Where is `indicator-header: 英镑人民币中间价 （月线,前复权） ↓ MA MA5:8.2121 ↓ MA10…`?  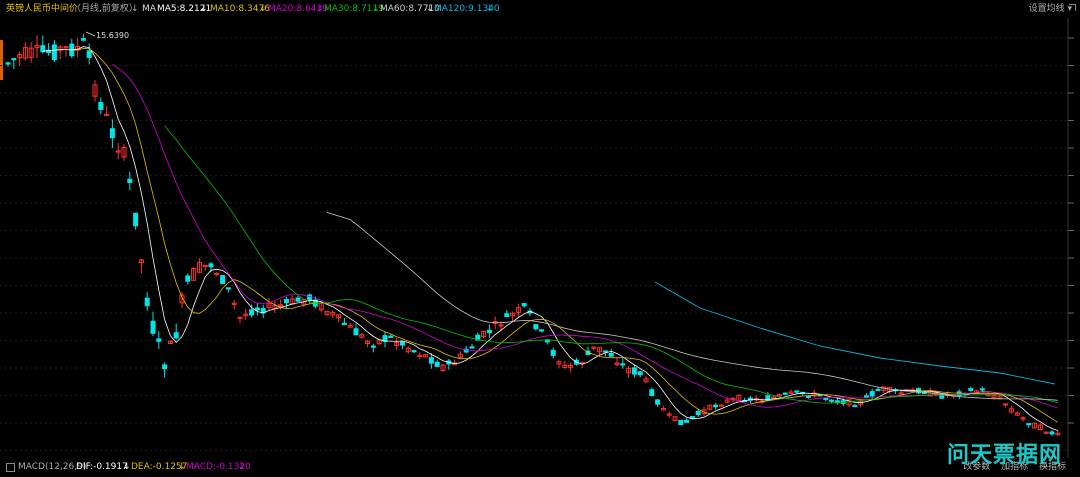 indicator-header: 英镑人民币中间价 （月线,前复权） ↓ MA MA5:8.2121 ↓ MA10… is located at coordinates (540, 9).